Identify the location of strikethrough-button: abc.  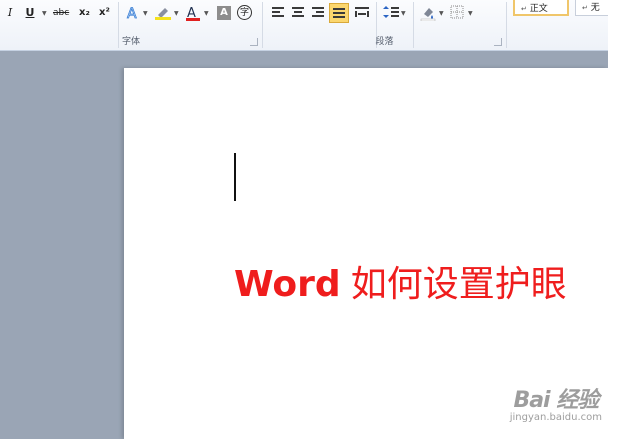
(61, 13).